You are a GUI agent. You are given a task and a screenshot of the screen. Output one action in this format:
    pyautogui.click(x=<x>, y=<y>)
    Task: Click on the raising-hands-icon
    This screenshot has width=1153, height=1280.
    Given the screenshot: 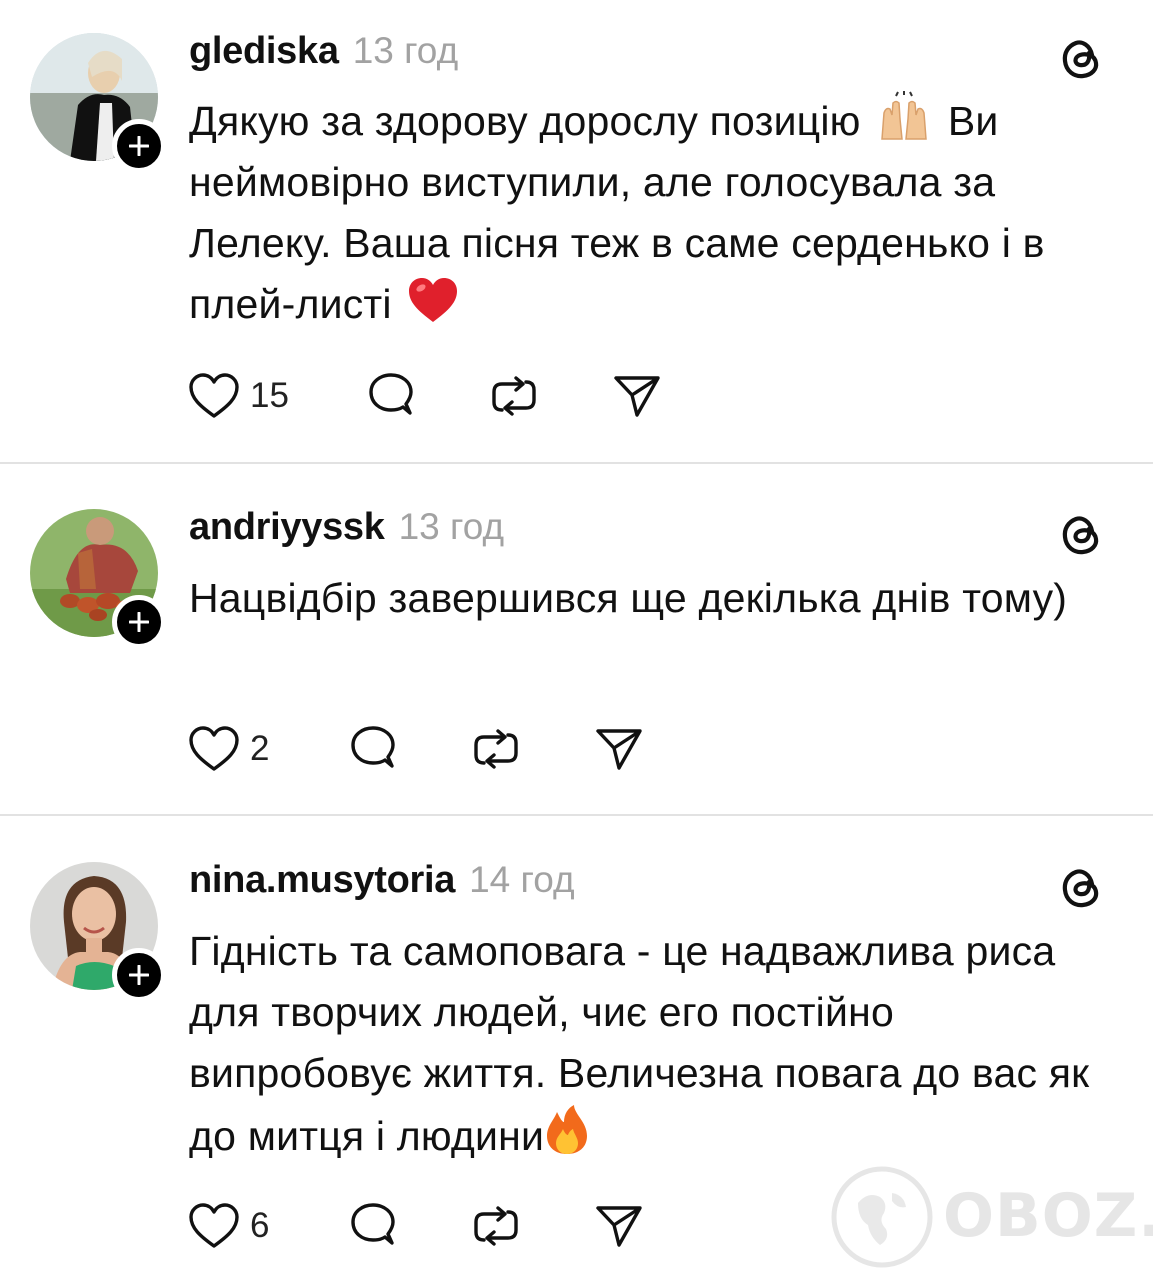 What is the action you would take?
    pyautogui.click(x=904, y=115)
    